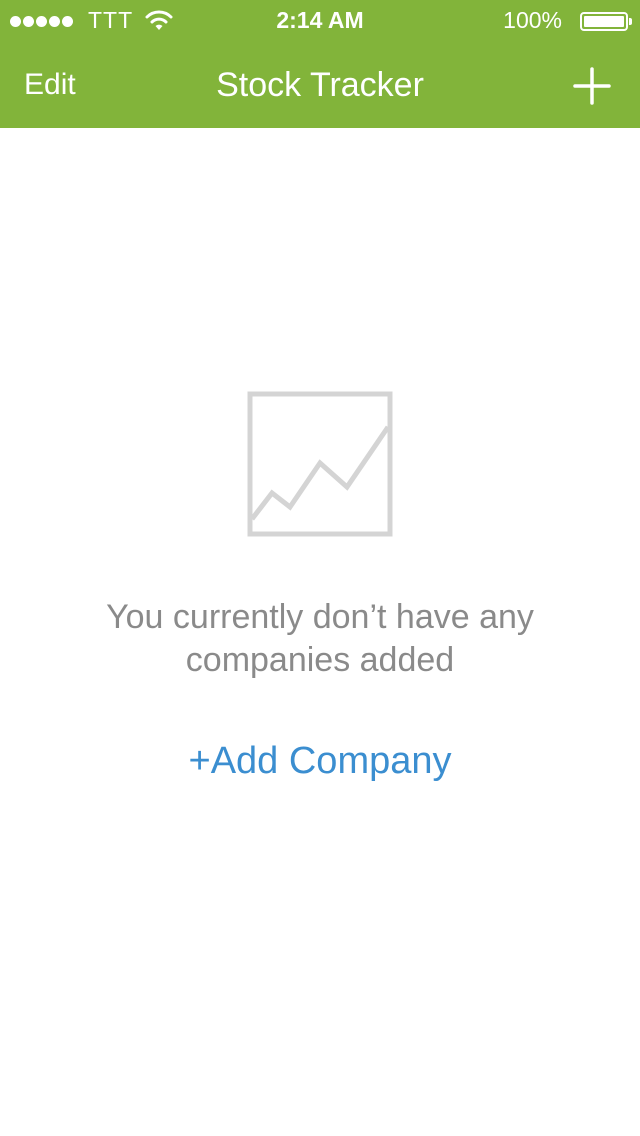 The height and width of the screenshot is (1136, 640). What do you see at coordinates (592, 86) in the screenshot?
I see `plus-icon` at bounding box center [592, 86].